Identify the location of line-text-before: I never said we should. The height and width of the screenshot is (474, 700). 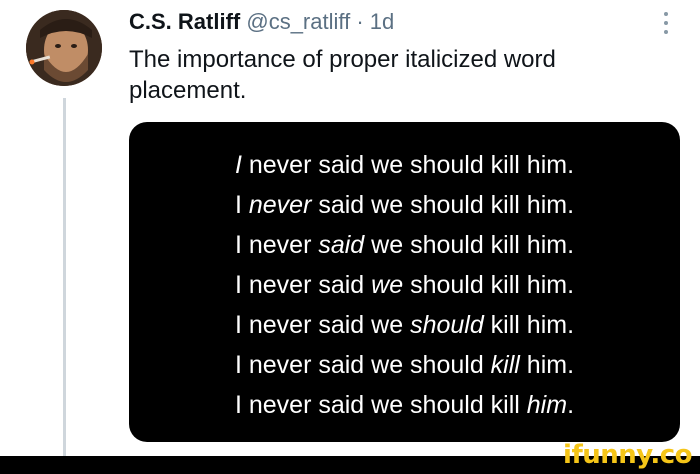
(362, 365).